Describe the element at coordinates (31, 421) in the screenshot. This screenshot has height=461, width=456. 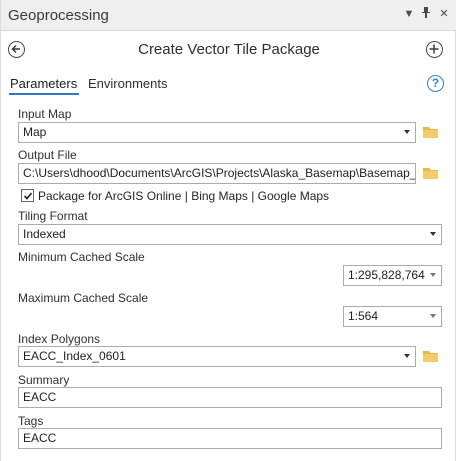
I see `tags-label: Tags` at that location.